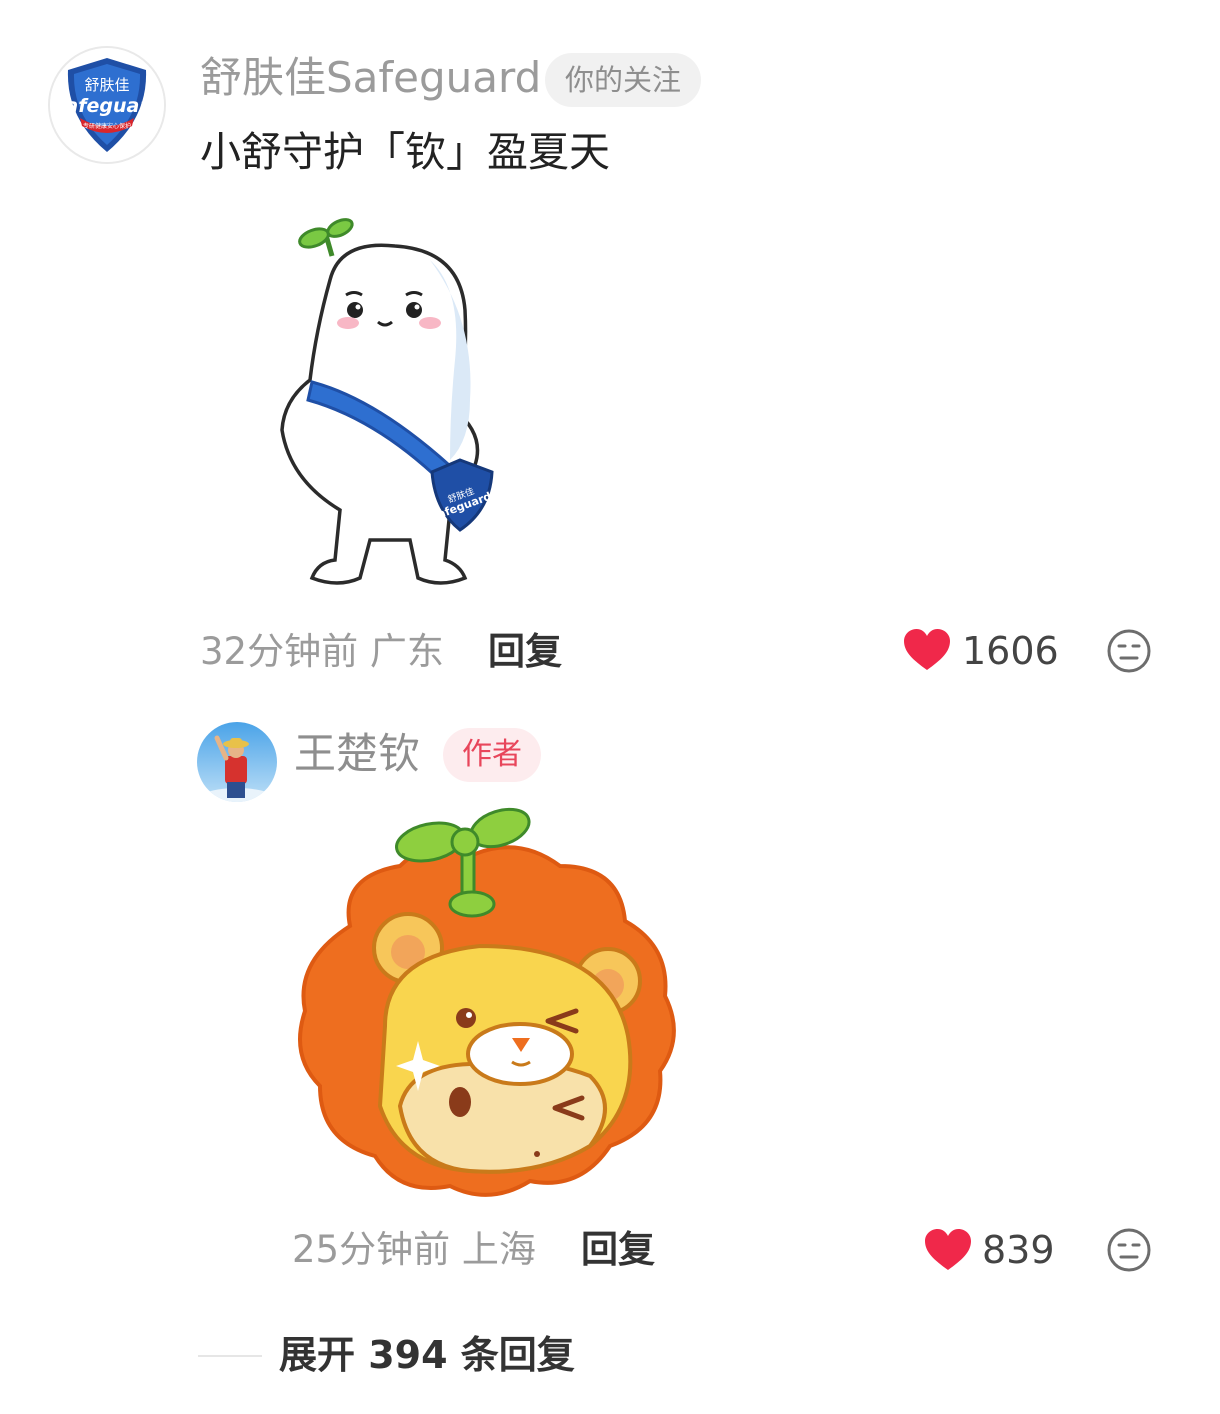 The image size is (1220, 1414). What do you see at coordinates (322, 651) in the screenshot?
I see `comment-meta: 32分钟前 广东` at bounding box center [322, 651].